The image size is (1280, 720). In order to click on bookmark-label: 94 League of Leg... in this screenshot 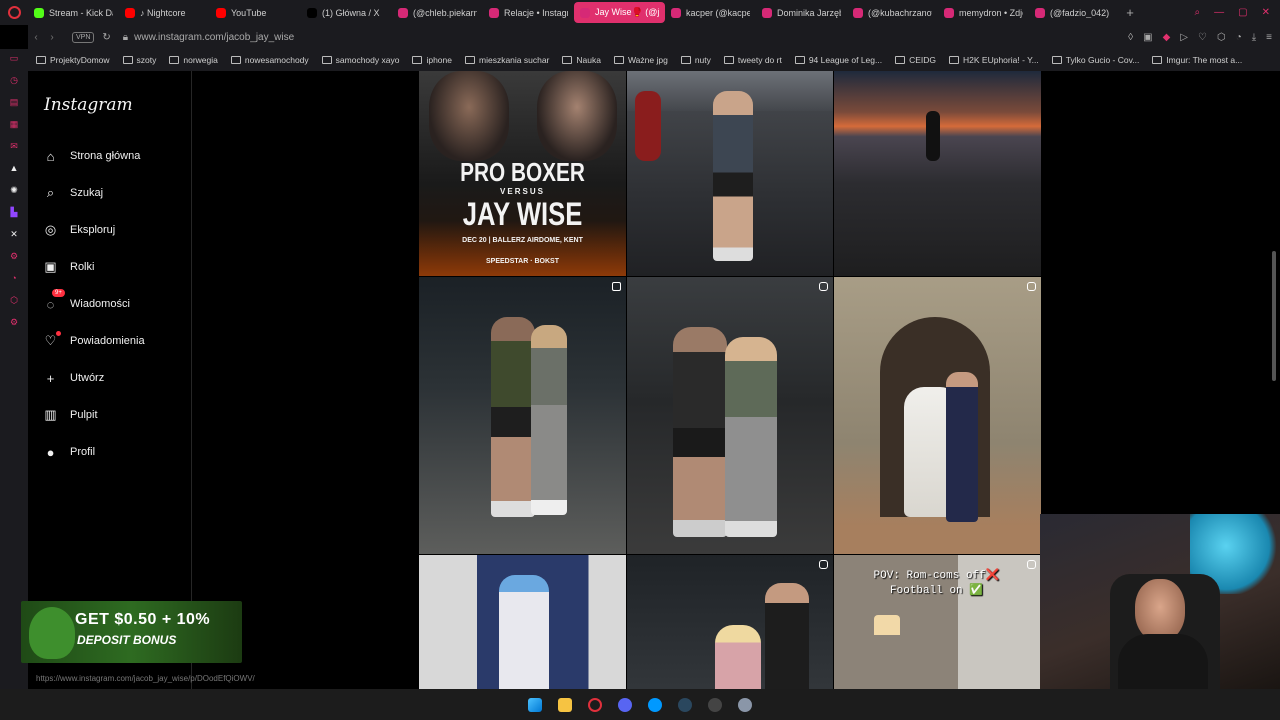, I will do `click(845, 60)`.